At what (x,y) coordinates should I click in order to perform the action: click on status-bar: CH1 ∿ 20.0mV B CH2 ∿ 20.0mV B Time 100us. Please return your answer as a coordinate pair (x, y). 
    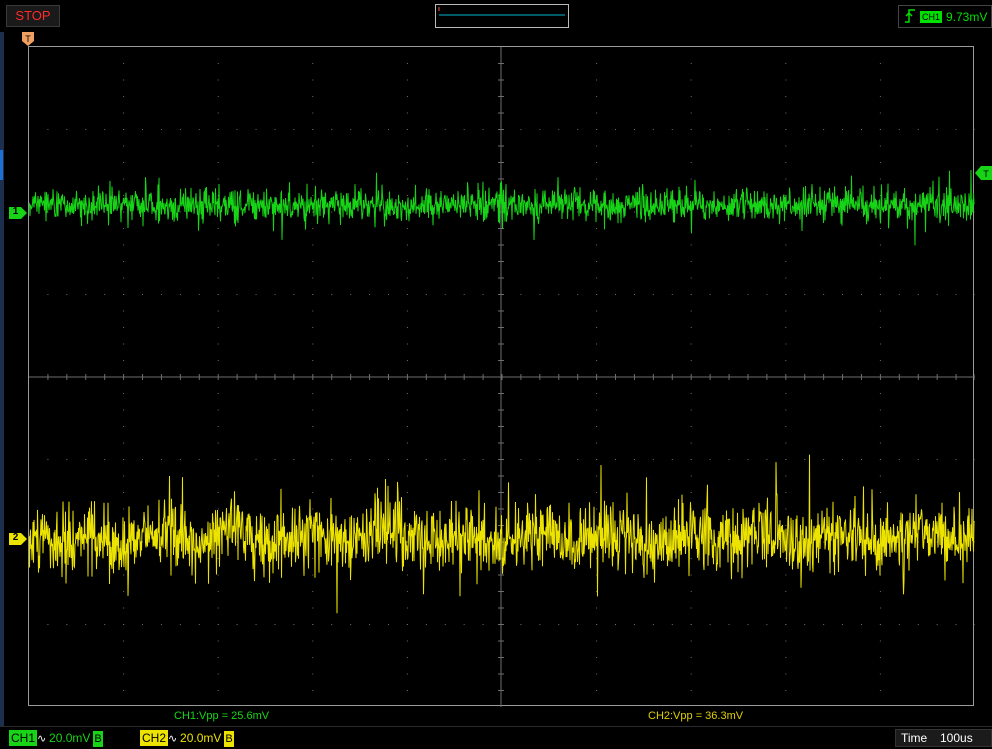
    Looking at the image, I should click on (496, 737).